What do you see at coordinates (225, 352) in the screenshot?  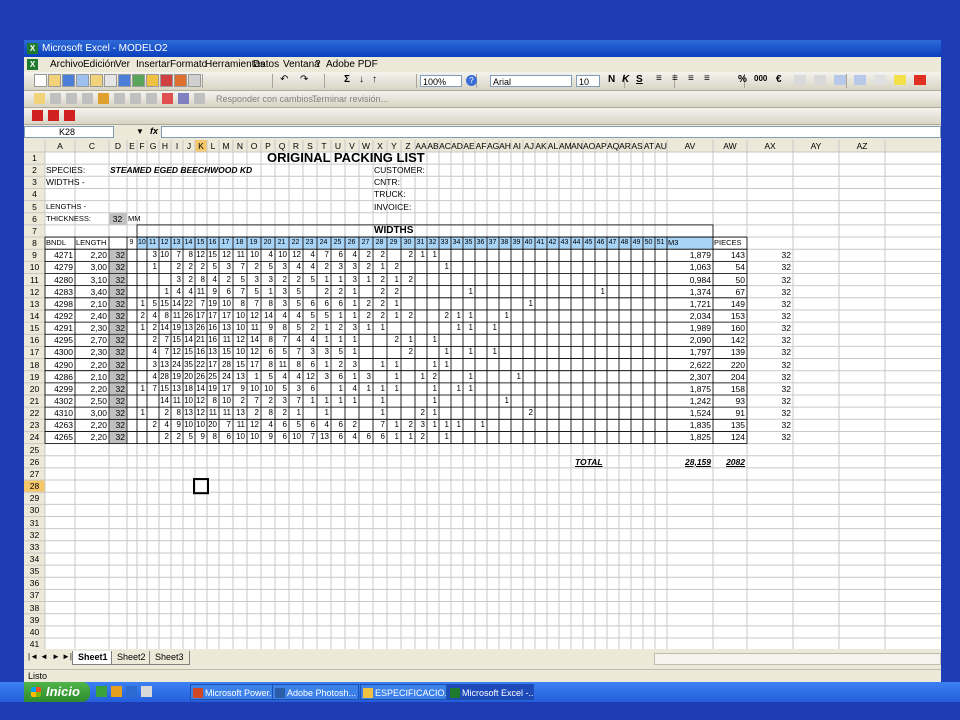 I see `width-count: 15` at bounding box center [225, 352].